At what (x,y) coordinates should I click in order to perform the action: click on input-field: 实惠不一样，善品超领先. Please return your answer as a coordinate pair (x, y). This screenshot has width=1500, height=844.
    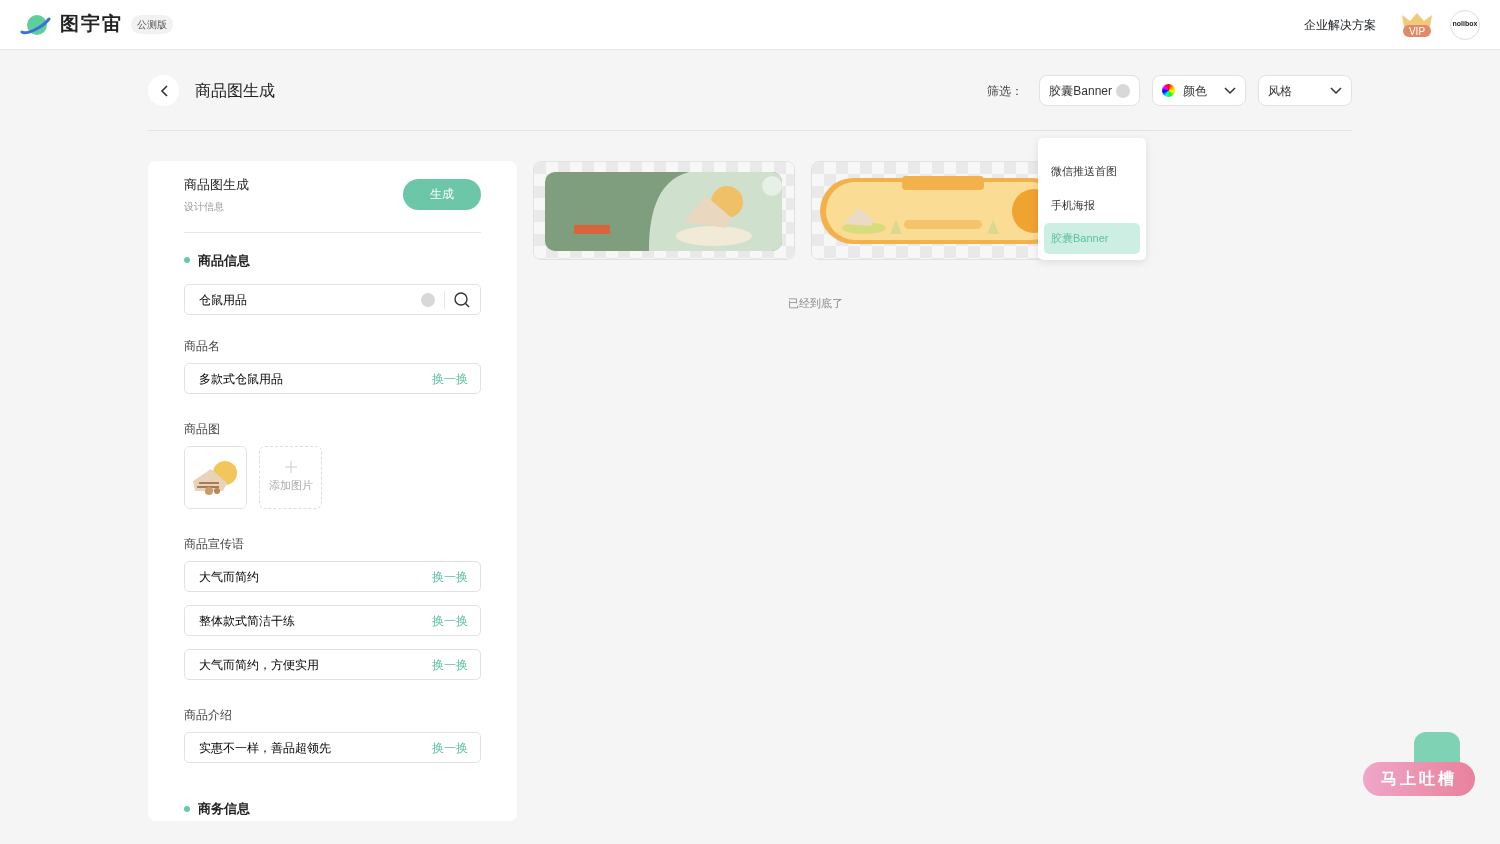
    Looking at the image, I should click on (314, 747).